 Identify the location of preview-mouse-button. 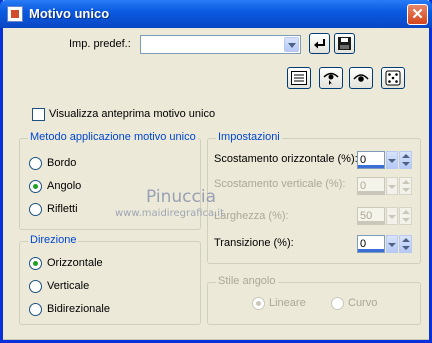
(331, 78).